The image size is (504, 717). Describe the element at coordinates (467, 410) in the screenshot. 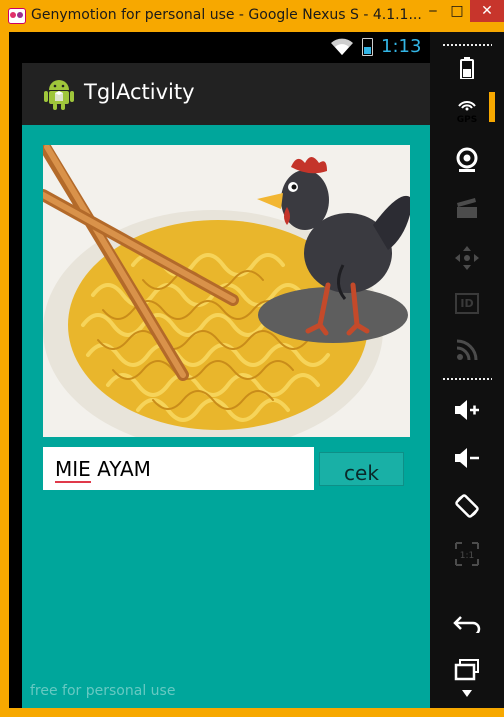

I see `volume-up-icon` at that location.